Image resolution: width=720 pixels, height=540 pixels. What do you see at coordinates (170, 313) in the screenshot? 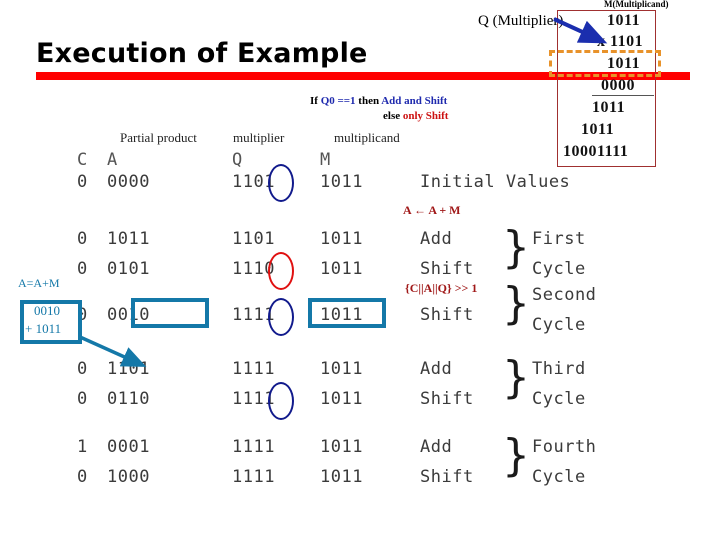
I see `highlight-box-a-value` at bounding box center [170, 313].